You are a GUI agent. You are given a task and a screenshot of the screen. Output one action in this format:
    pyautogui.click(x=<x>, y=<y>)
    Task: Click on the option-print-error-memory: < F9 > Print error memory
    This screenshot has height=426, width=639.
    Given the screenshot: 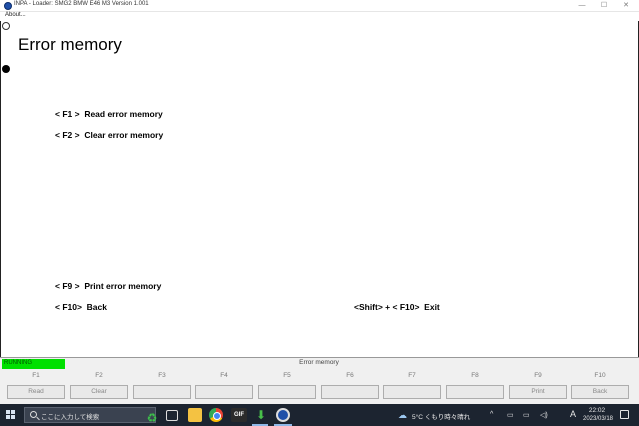 What is the action you would take?
    pyautogui.click(x=108, y=286)
    